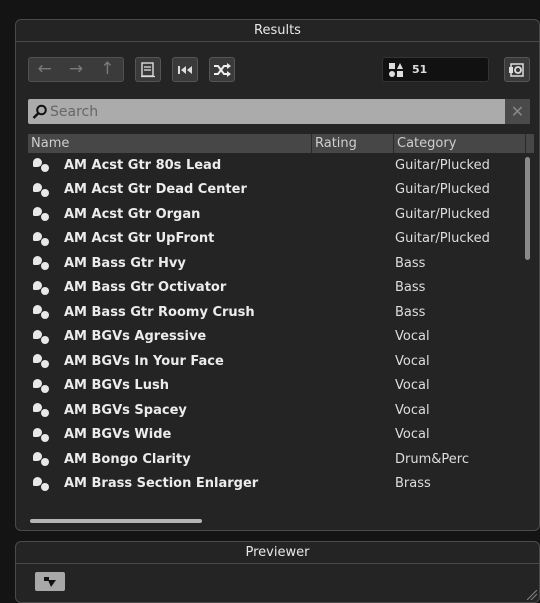  I want to click on table-row: AM Bongo Clarity Drum&Perc, so click(281, 459).